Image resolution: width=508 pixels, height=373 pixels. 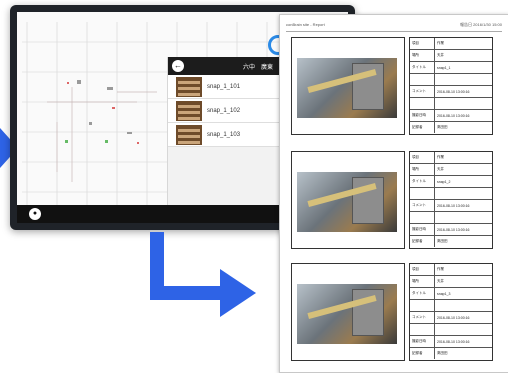 I want to click on arrow-shaft-horizontal, so click(x=187, y=293).